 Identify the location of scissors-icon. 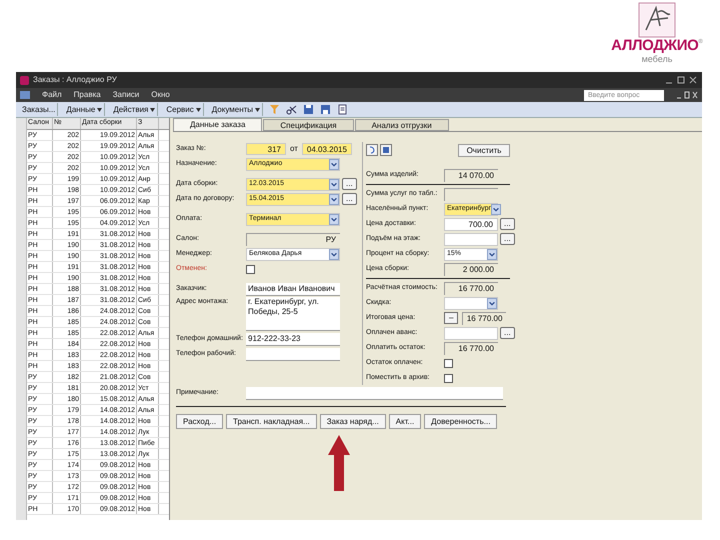
(292, 109).